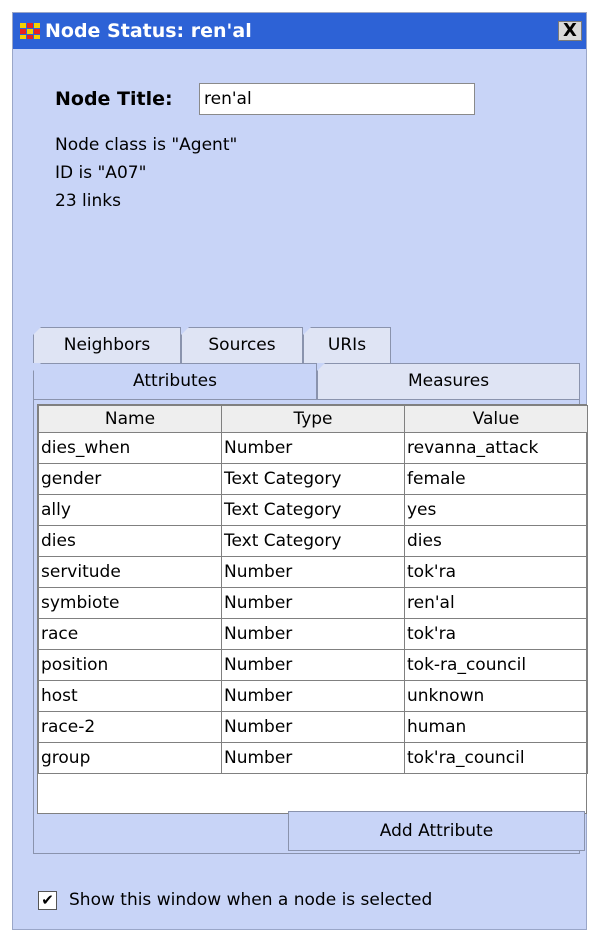 The image size is (598, 933). What do you see at coordinates (496, 665) in the screenshot?
I see `attribute-value-cell: tok-ra_council` at bounding box center [496, 665].